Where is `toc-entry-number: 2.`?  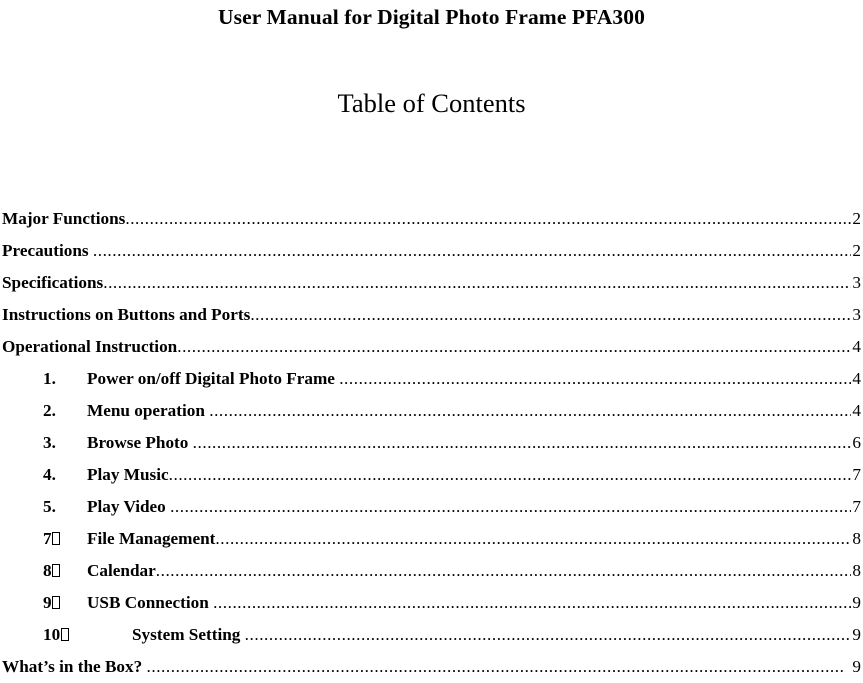 toc-entry-number: 2. is located at coordinates (49, 410).